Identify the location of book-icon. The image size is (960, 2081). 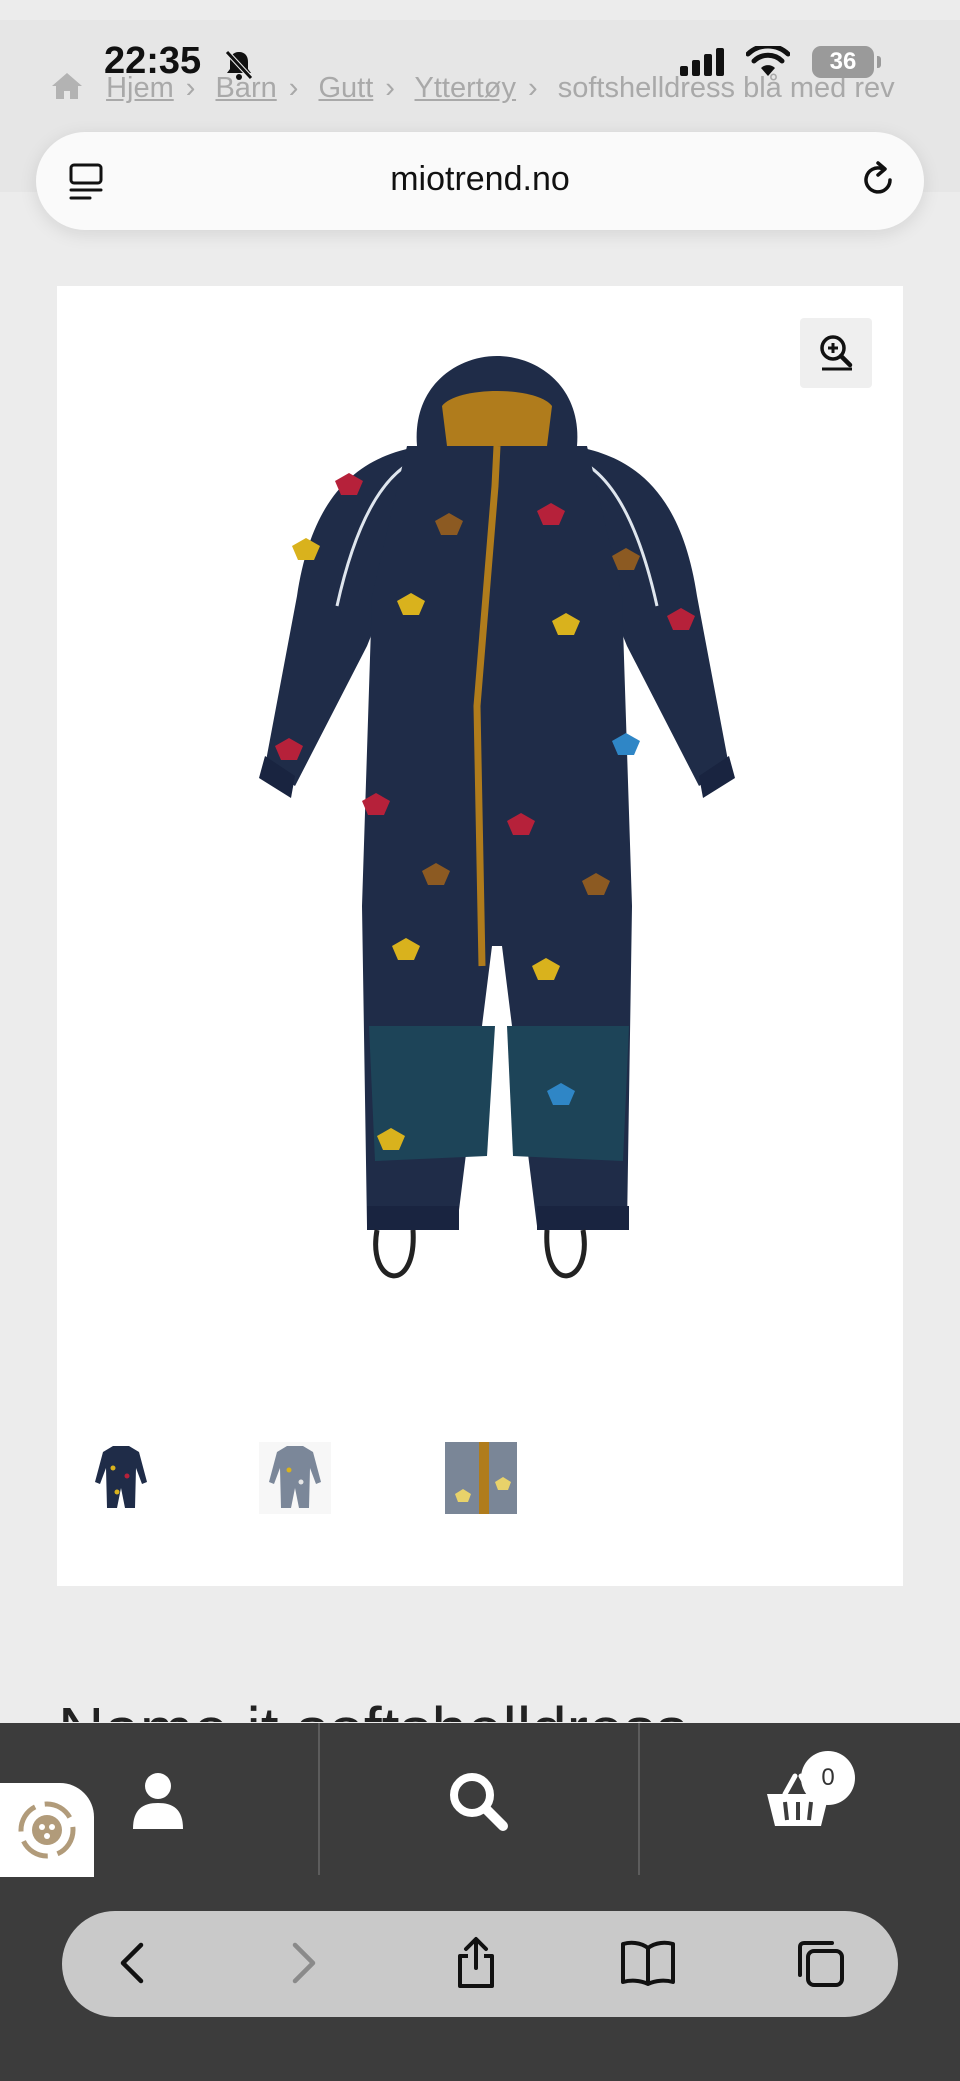
(648, 1965).